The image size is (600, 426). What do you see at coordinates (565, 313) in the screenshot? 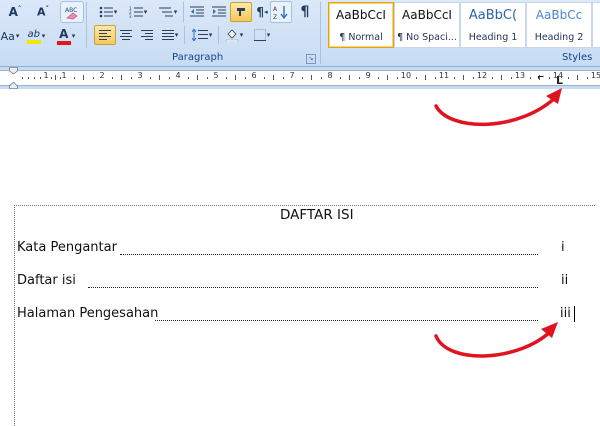
I see `toc-entry-page: iii` at bounding box center [565, 313].